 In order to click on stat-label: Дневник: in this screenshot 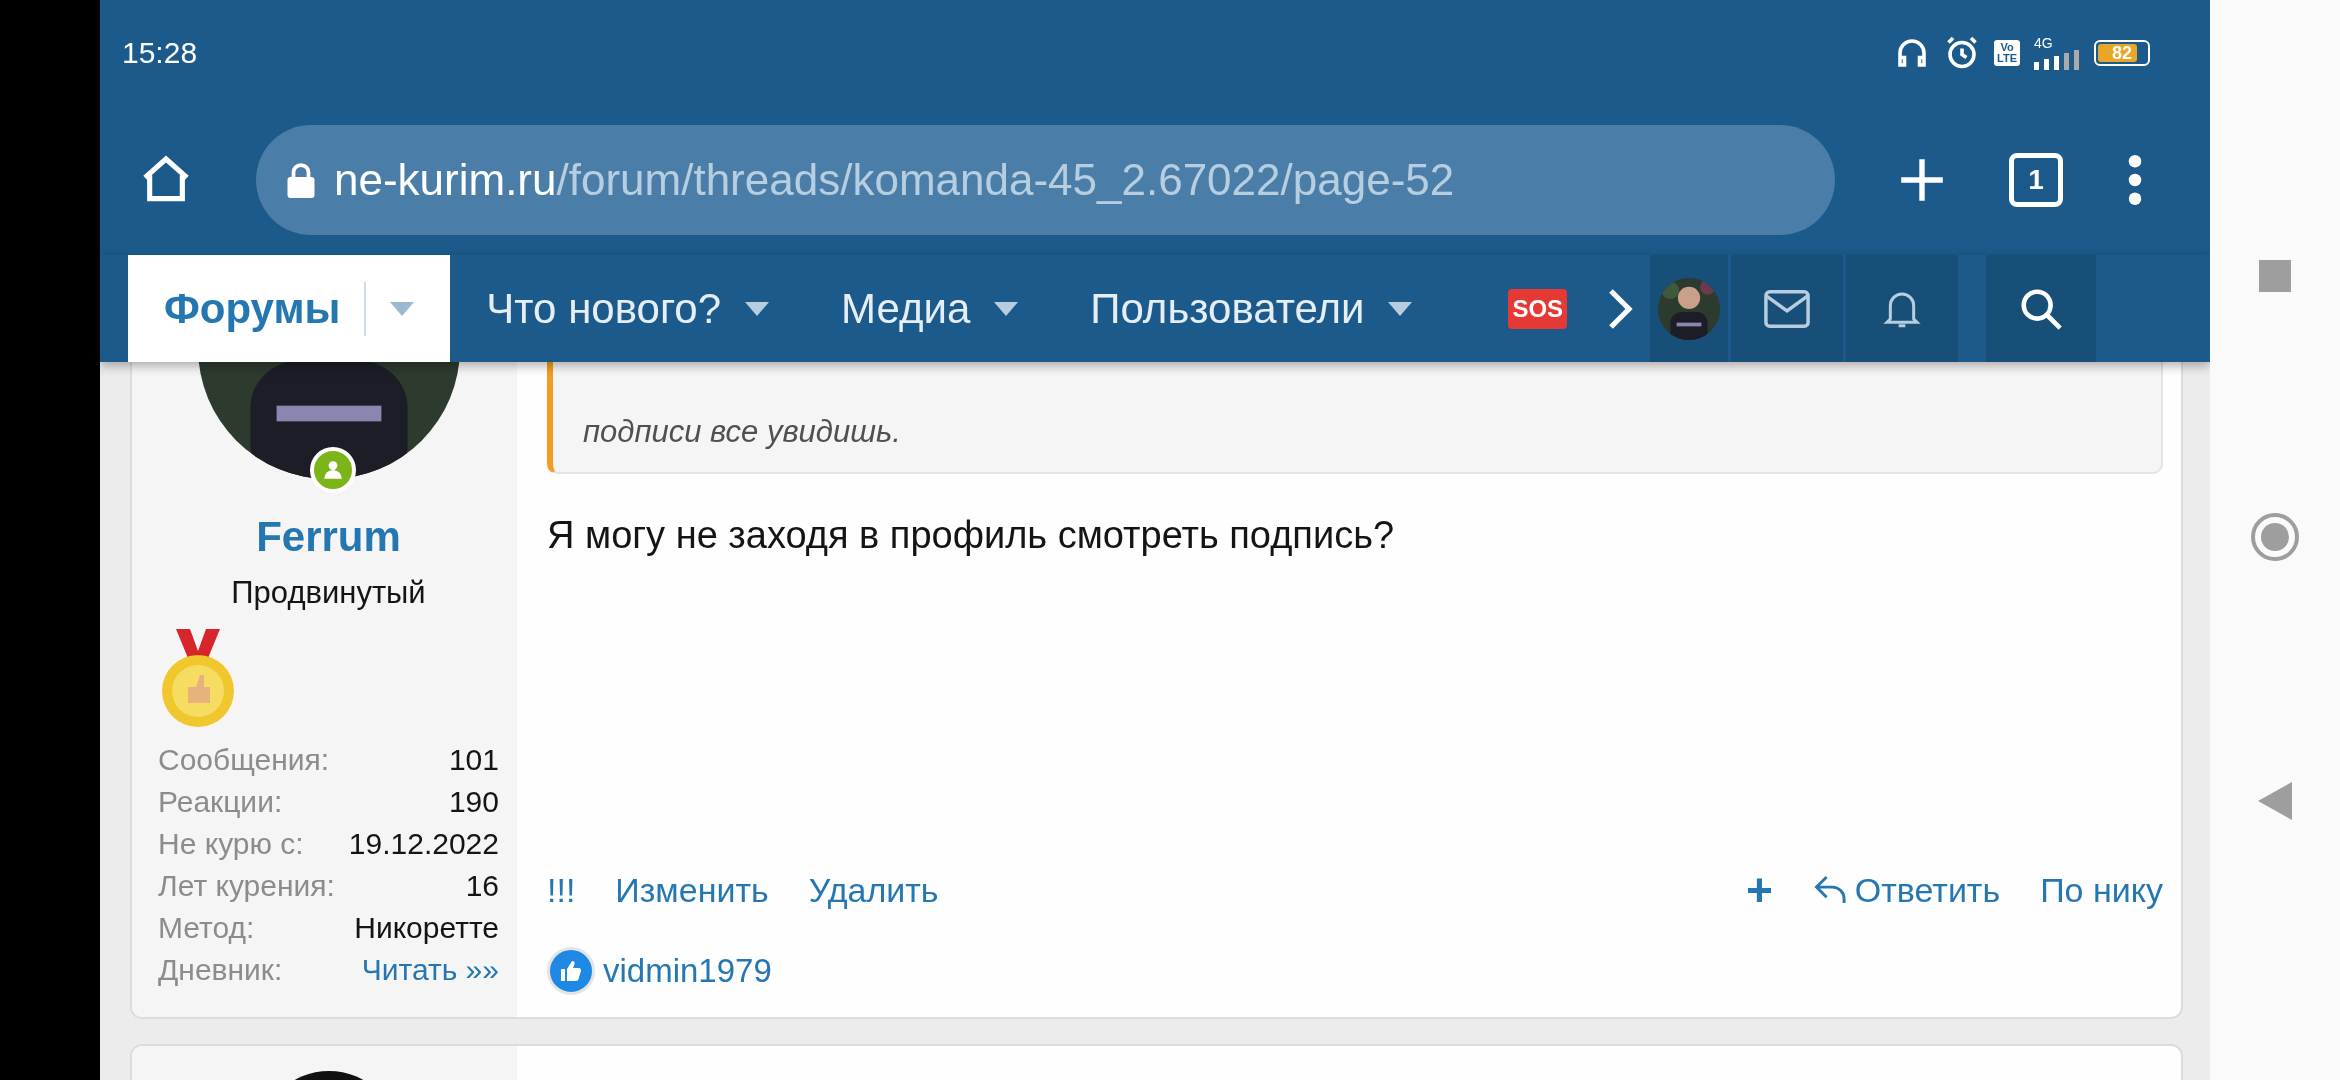, I will do `click(221, 970)`.